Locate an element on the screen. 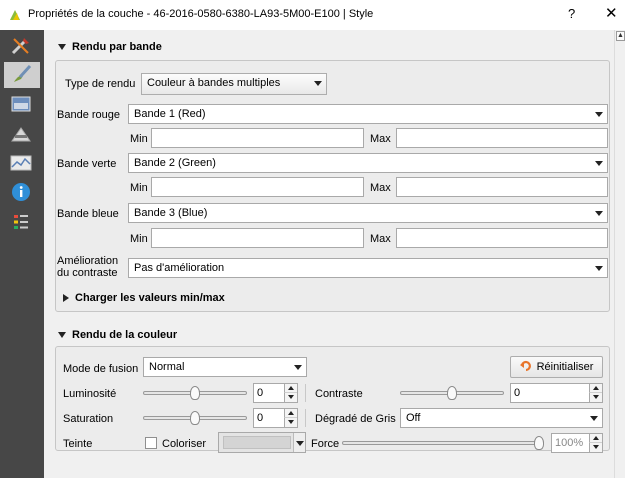 The image size is (625, 478). general-tools-icon is located at coordinates (21, 47).